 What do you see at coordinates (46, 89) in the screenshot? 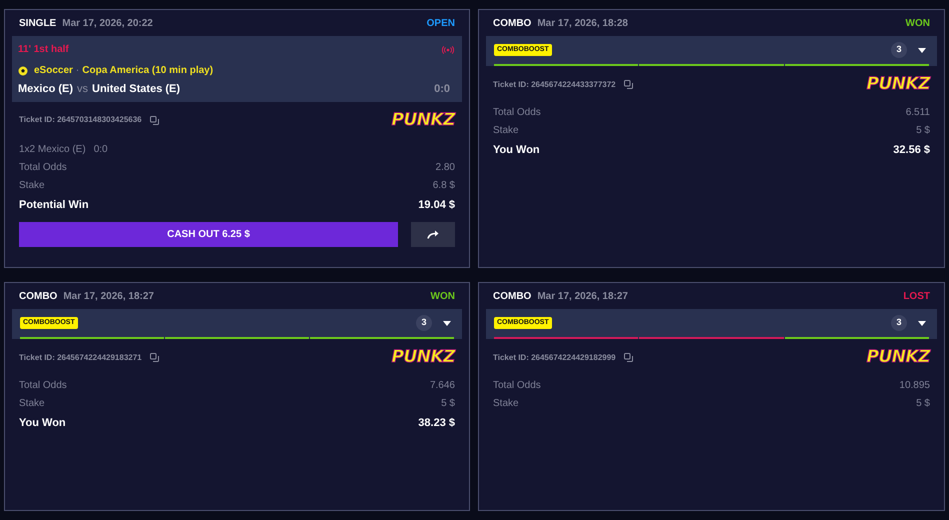
I see `home-team: Mexico (E)` at bounding box center [46, 89].